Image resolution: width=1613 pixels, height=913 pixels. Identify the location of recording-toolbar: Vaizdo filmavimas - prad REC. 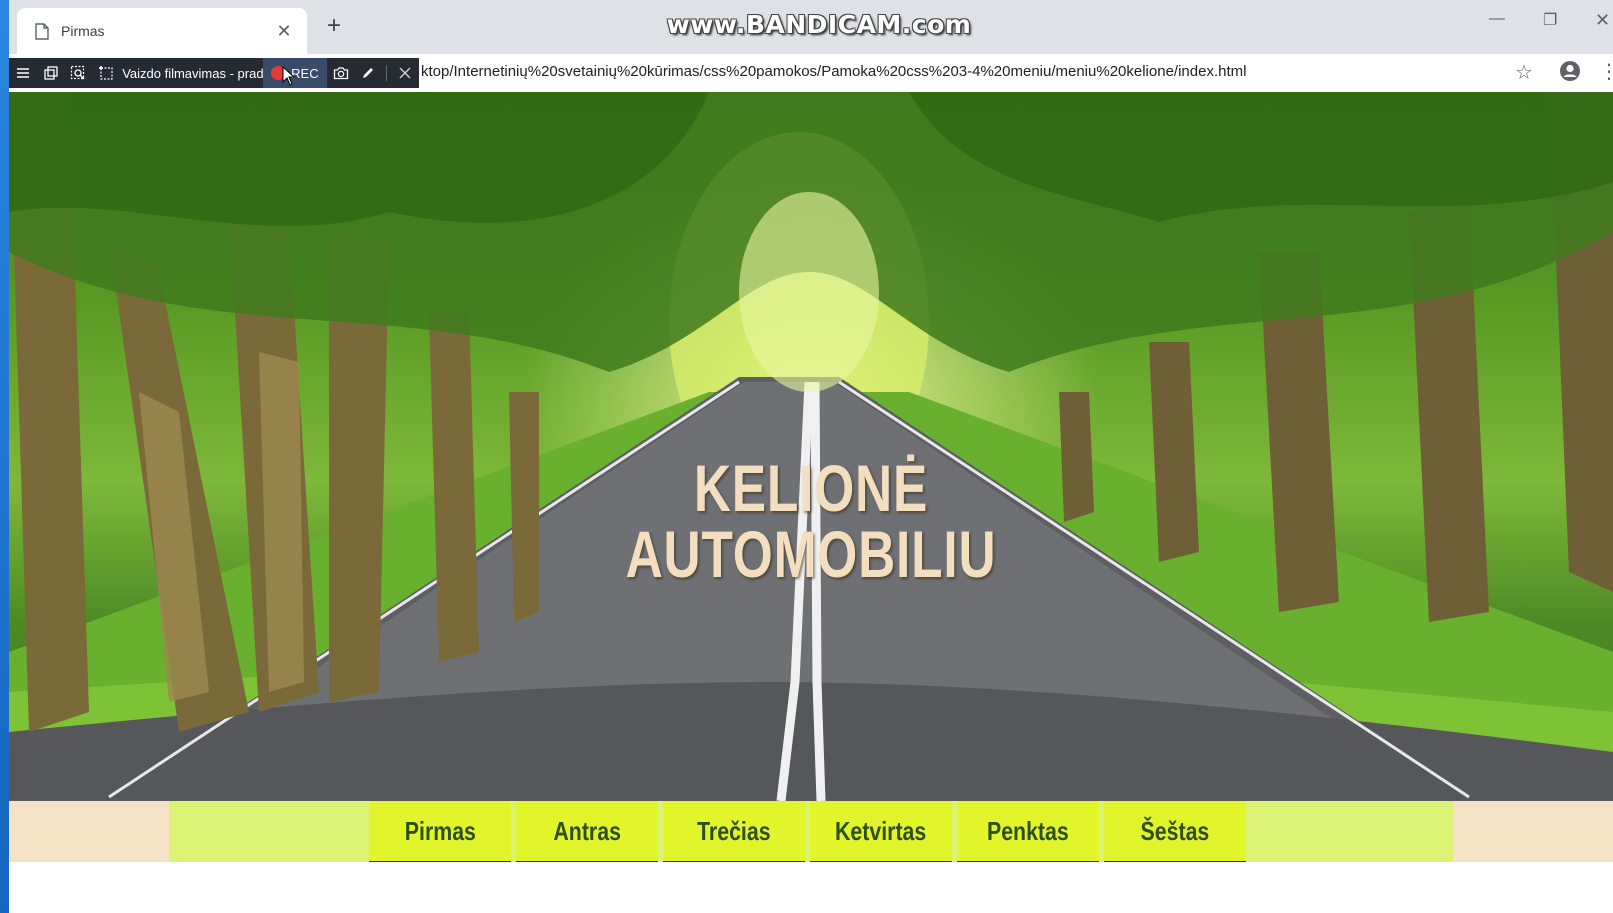
(214, 73).